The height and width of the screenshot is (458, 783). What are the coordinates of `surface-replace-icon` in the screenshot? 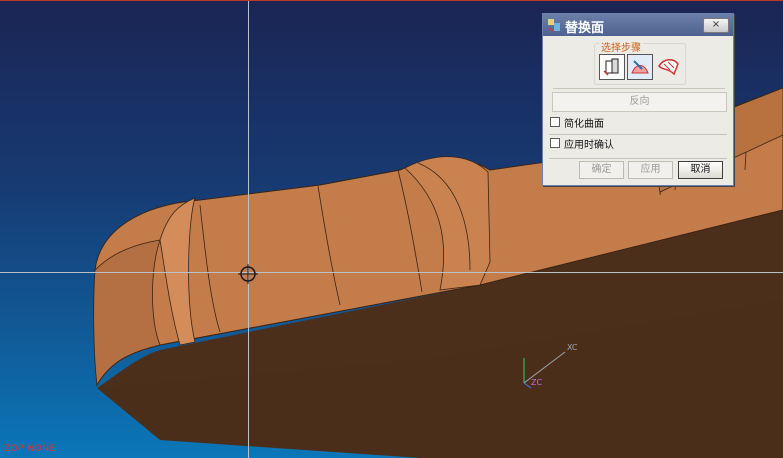 It's located at (640, 67).